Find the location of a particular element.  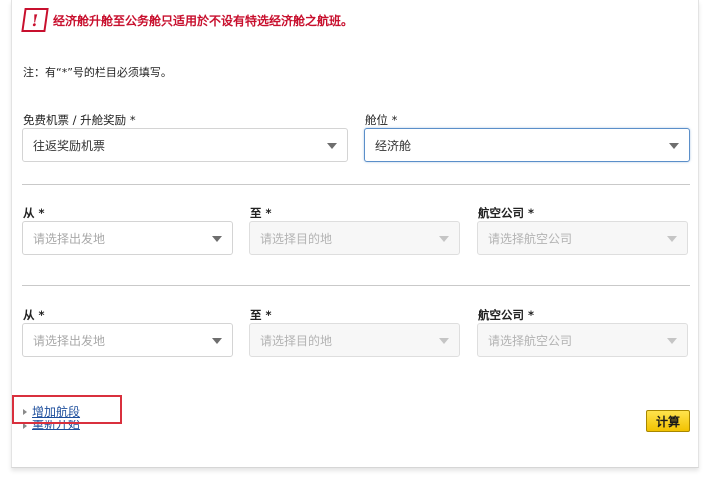

segment1-airline-placeholder: 请选择航空公司 is located at coordinates (530, 238).